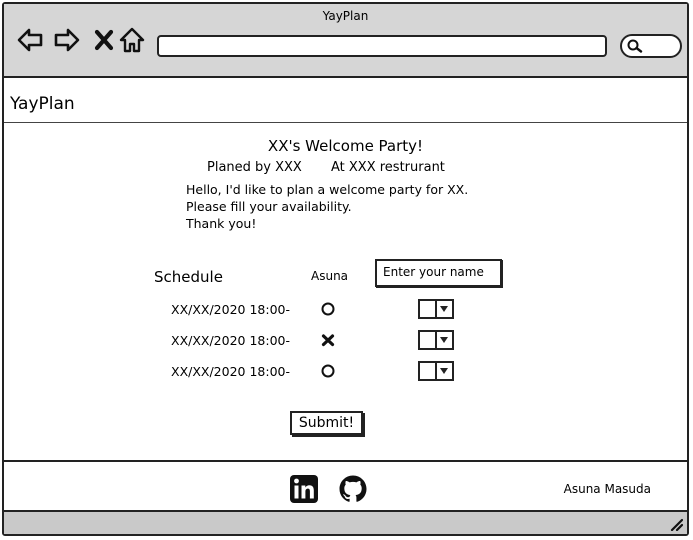 This screenshot has height=540, width=693. Describe the element at coordinates (635, 46) in the screenshot. I see `search-icon` at that location.